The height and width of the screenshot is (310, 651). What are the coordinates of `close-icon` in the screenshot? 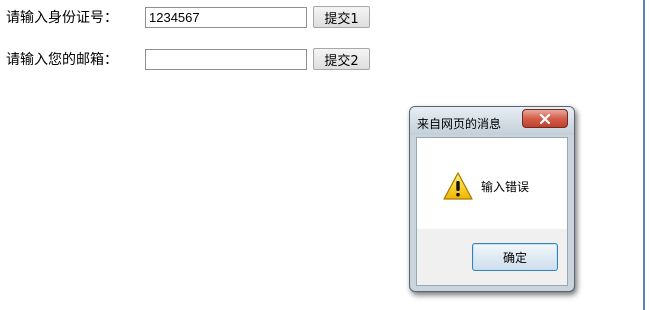 It's located at (545, 118).